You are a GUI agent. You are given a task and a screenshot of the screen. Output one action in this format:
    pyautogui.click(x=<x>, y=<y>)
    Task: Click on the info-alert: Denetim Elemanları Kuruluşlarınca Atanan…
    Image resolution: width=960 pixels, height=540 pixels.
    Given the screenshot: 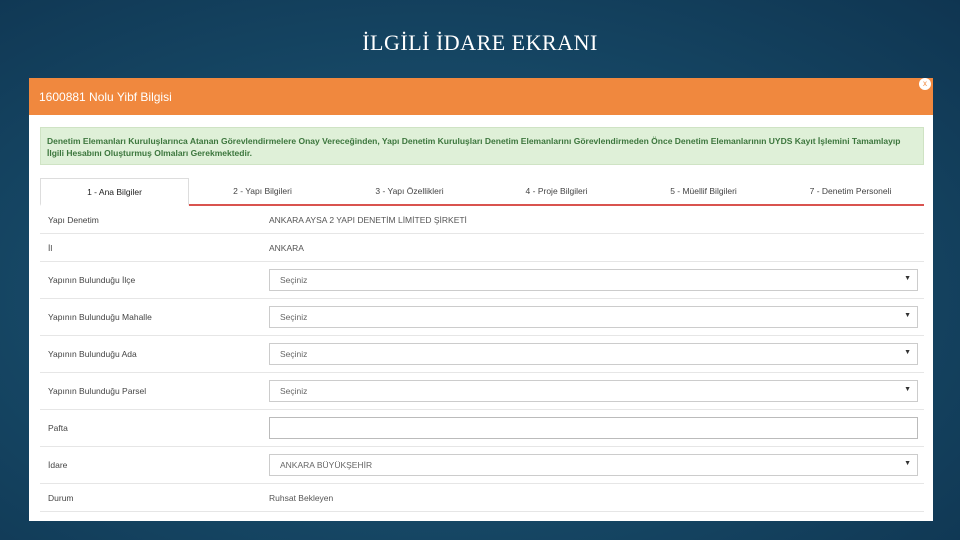 What is the action you would take?
    pyautogui.click(x=482, y=146)
    